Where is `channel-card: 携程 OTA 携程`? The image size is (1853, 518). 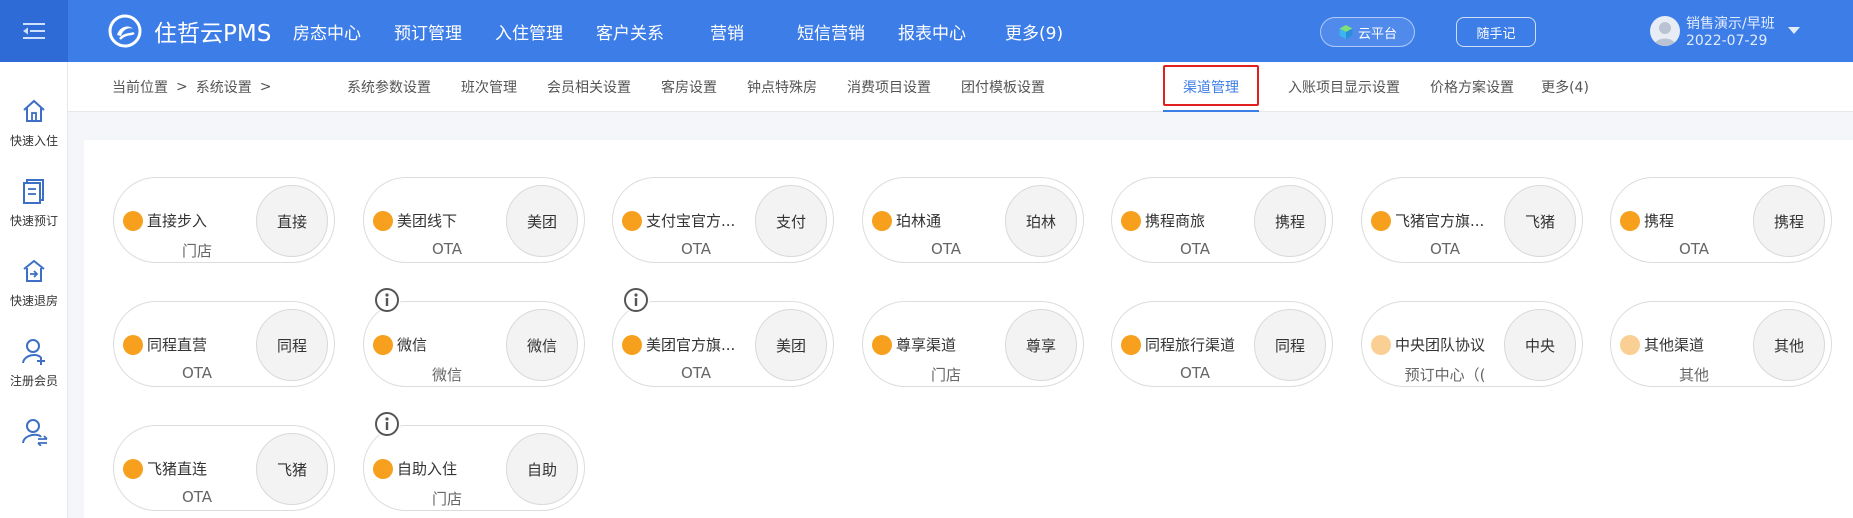 channel-card: 携程 OTA 携程 is located at coordinates (1721, 220).